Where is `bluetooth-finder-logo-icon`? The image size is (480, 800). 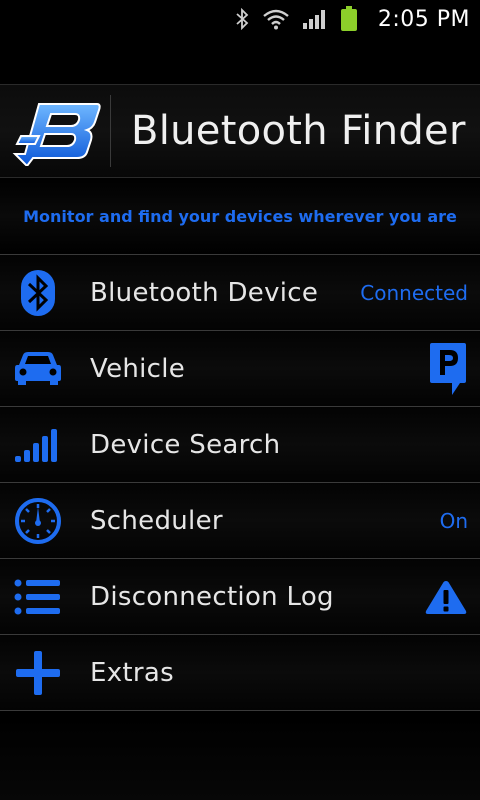
bluetooth-finder-logo-icon is located at coordinates (55, 131).